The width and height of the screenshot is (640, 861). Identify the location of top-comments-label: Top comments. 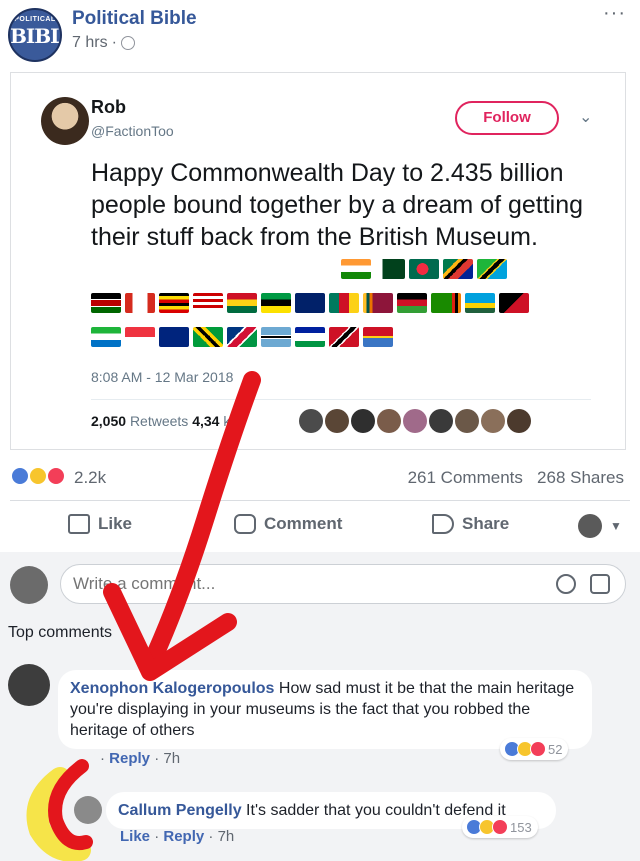
(60, 633).